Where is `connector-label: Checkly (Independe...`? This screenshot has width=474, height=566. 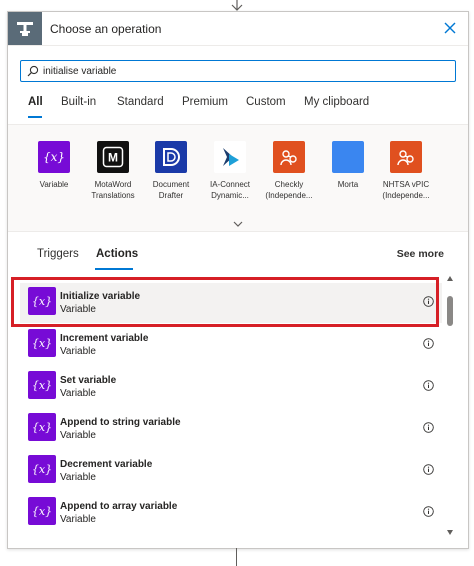
connector-label: Checkly (Independe... is located at coordinates (289, 190).